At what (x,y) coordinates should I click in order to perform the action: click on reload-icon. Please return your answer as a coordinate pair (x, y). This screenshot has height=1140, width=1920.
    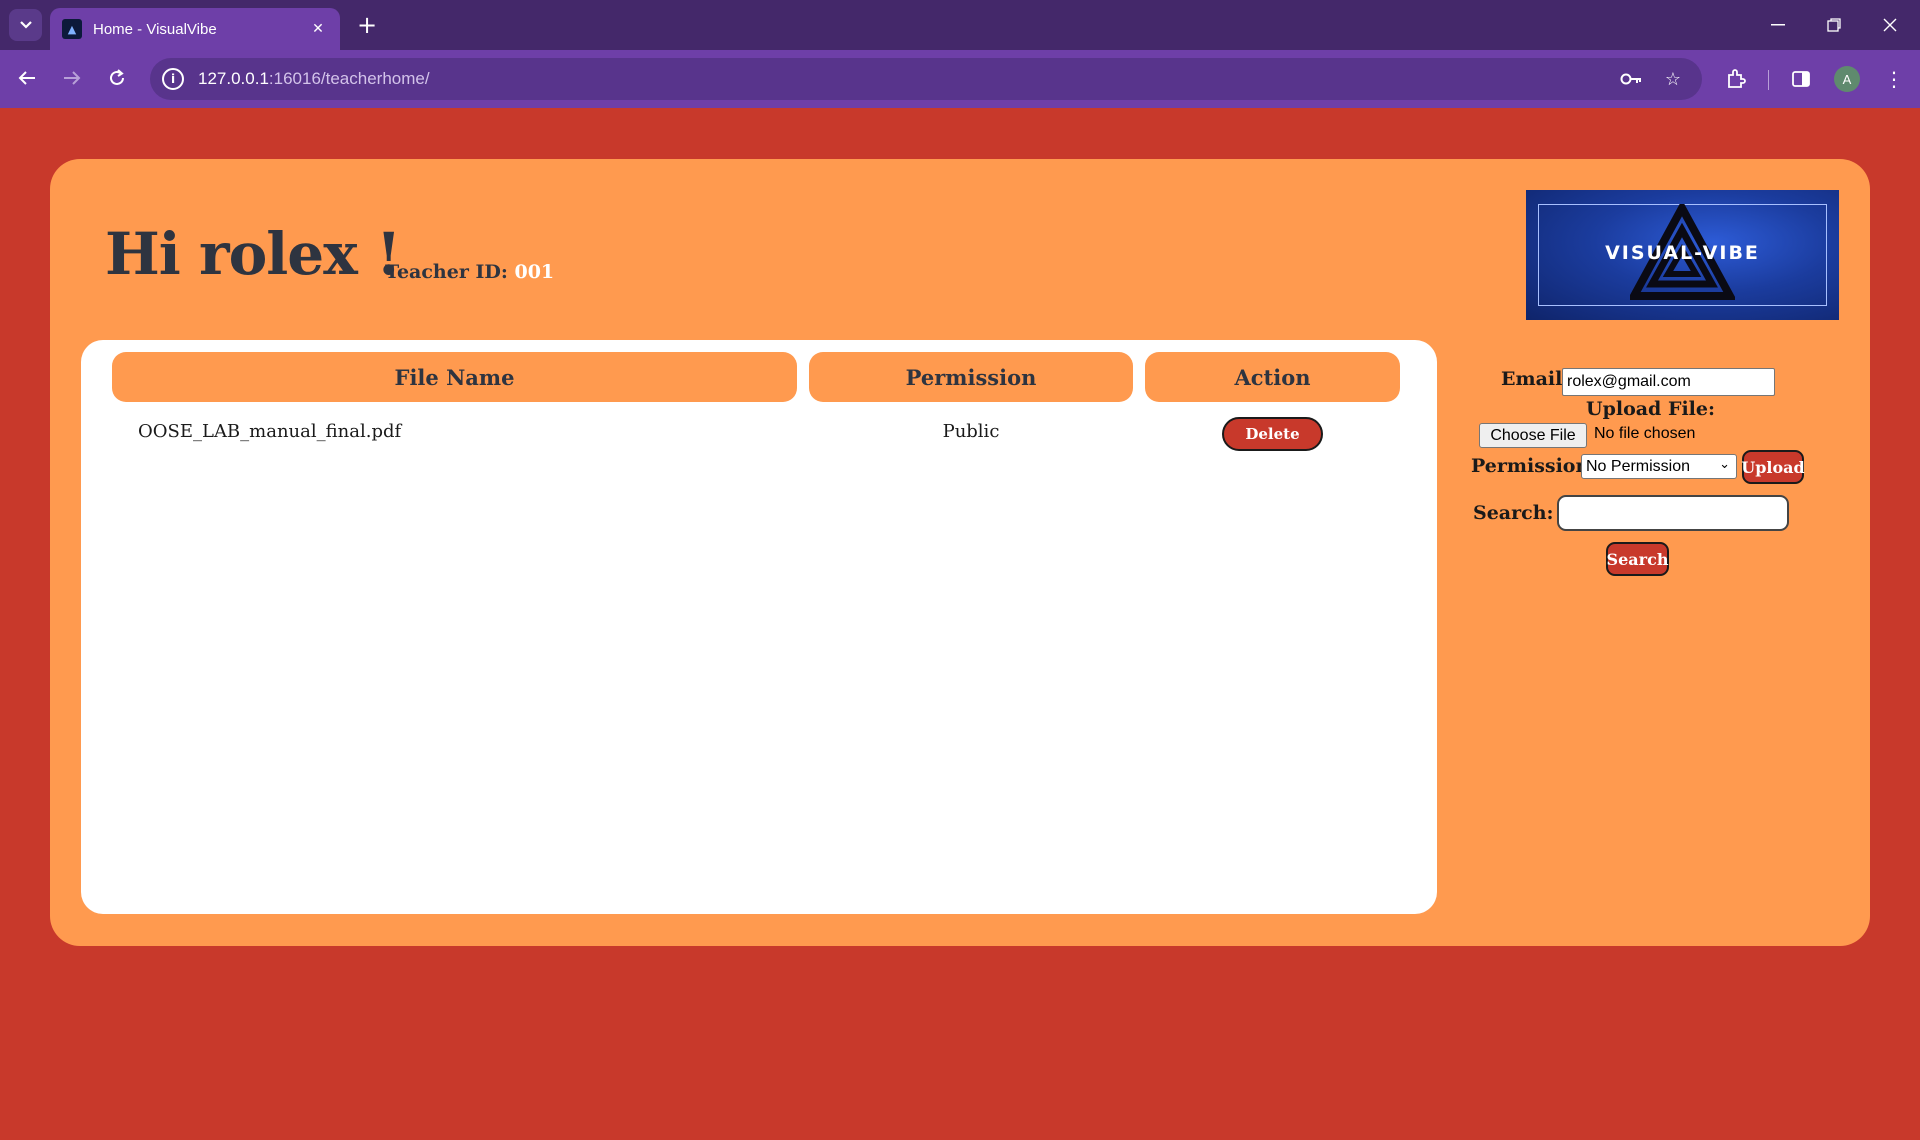
    Looking at the image, I should click on (117, 78).